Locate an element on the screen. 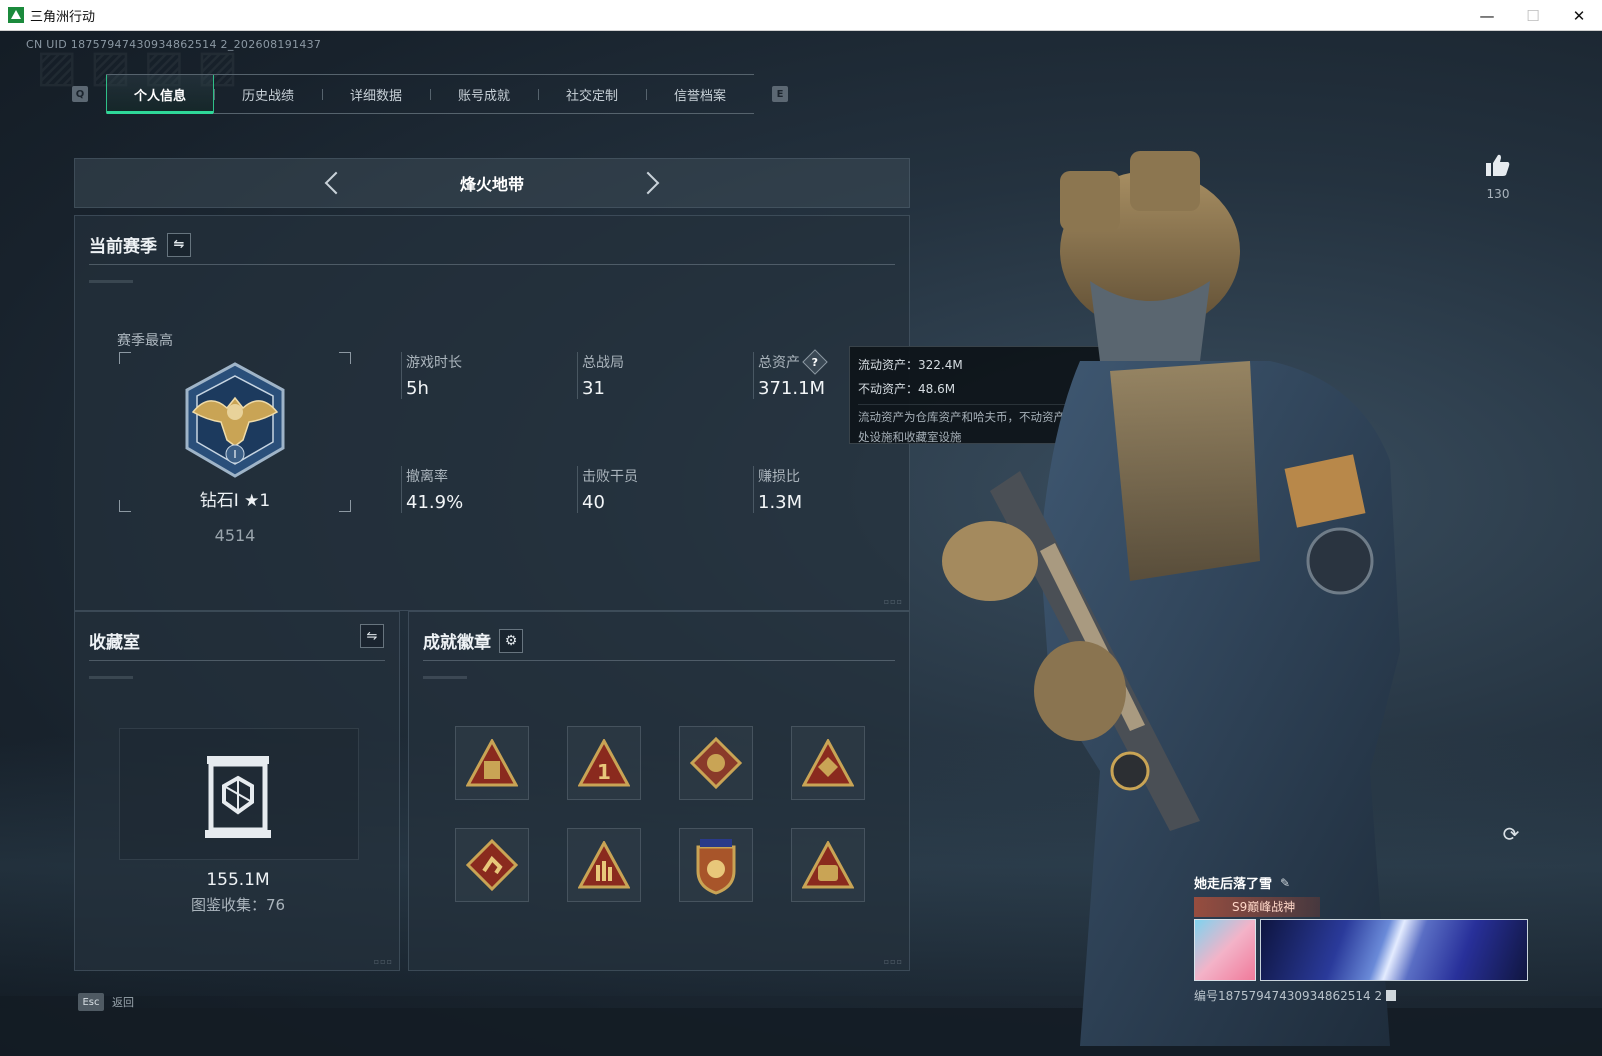 This screenshot has height=1056, width=1602. mission-badge-icon is located at coordinates (492, 763).